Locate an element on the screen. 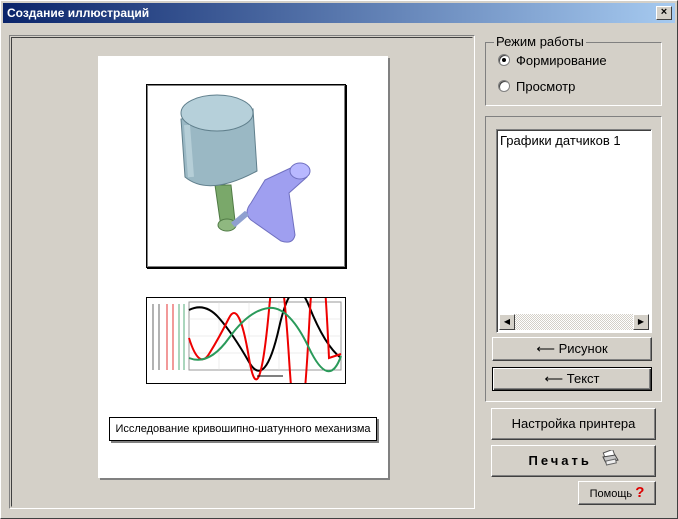 Image resolution: width=678 pixels, height=519 pixels. sensor-chart-image is located at coordinates (246, 335).